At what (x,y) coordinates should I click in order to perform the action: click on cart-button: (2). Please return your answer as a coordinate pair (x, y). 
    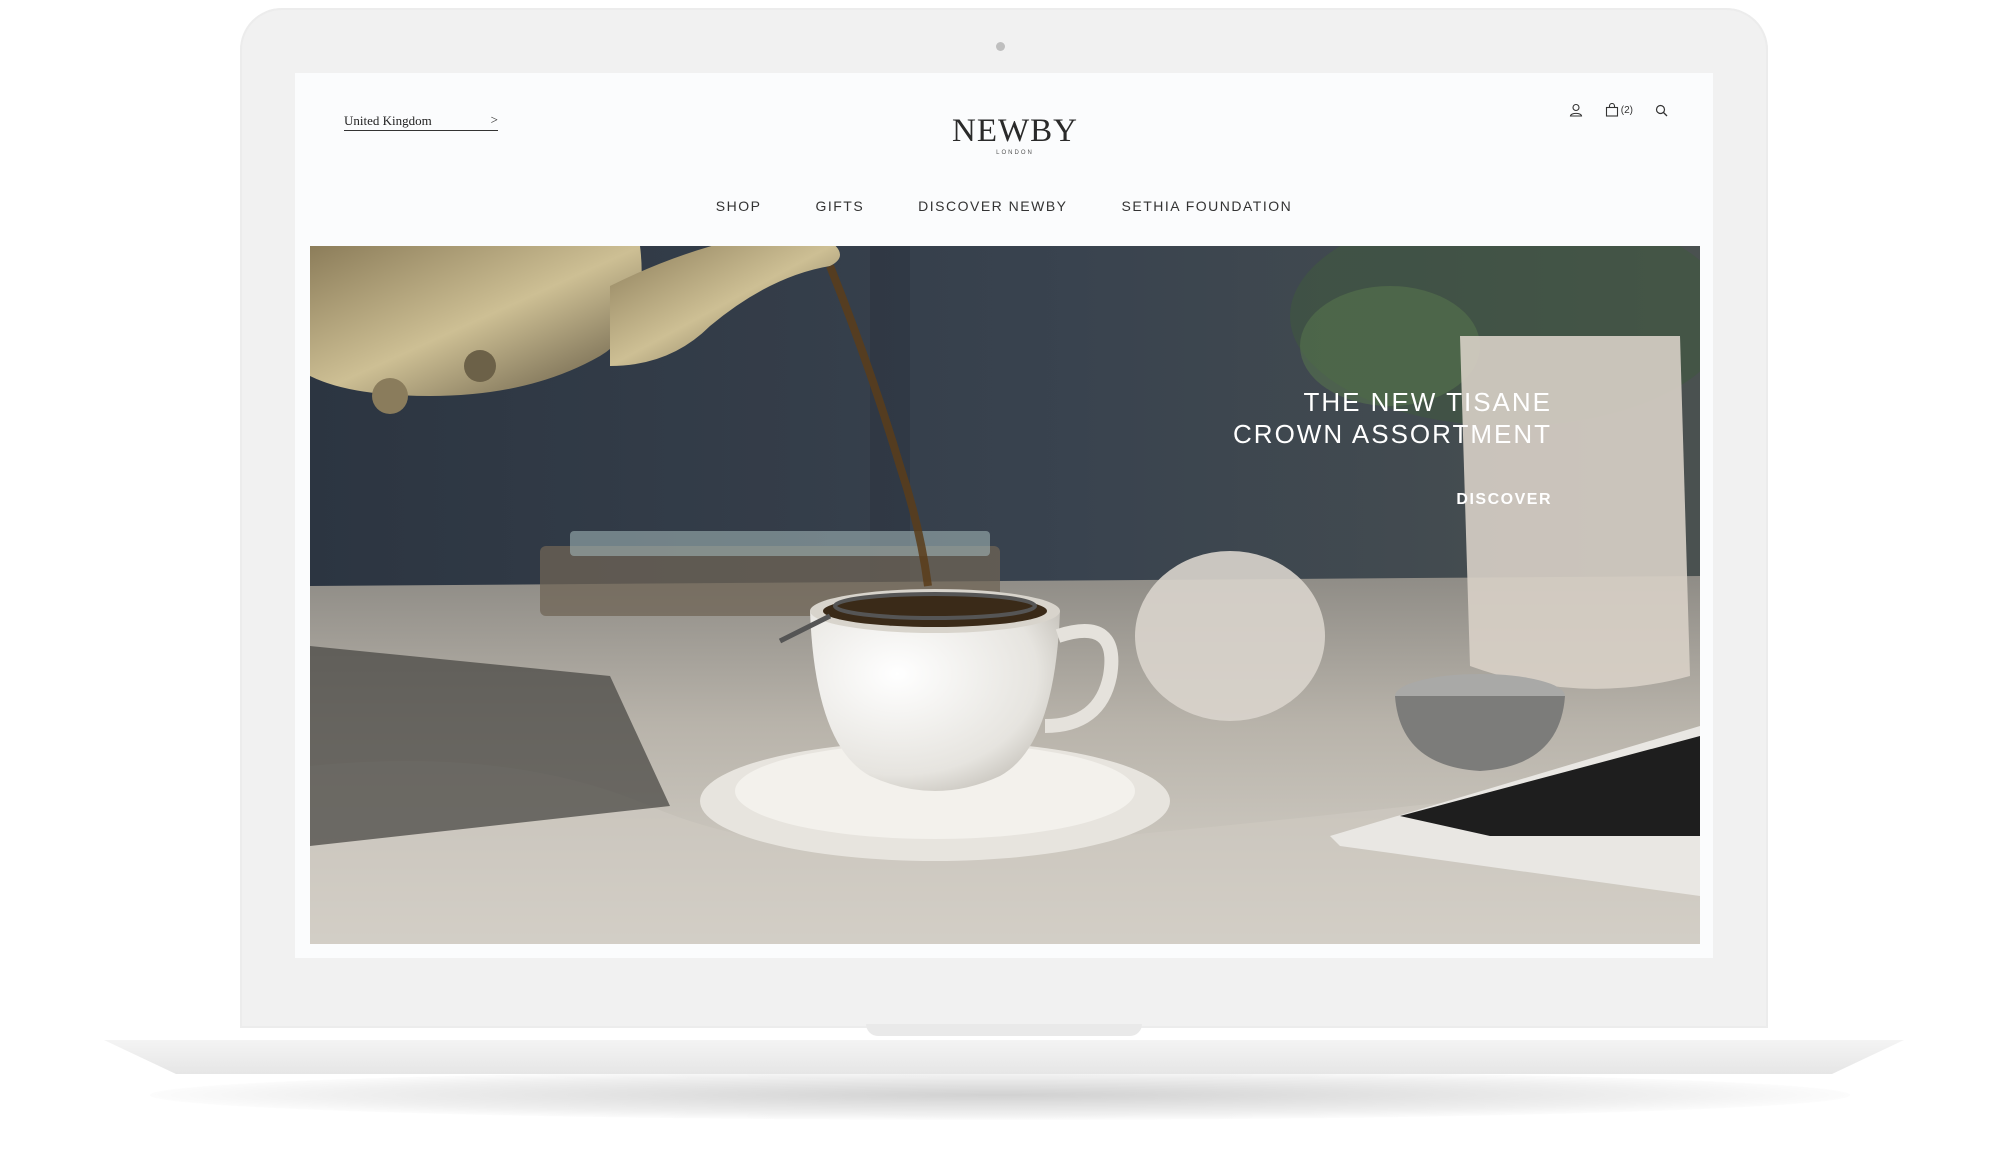
    Looking at the image, I should click on (1619, 110).